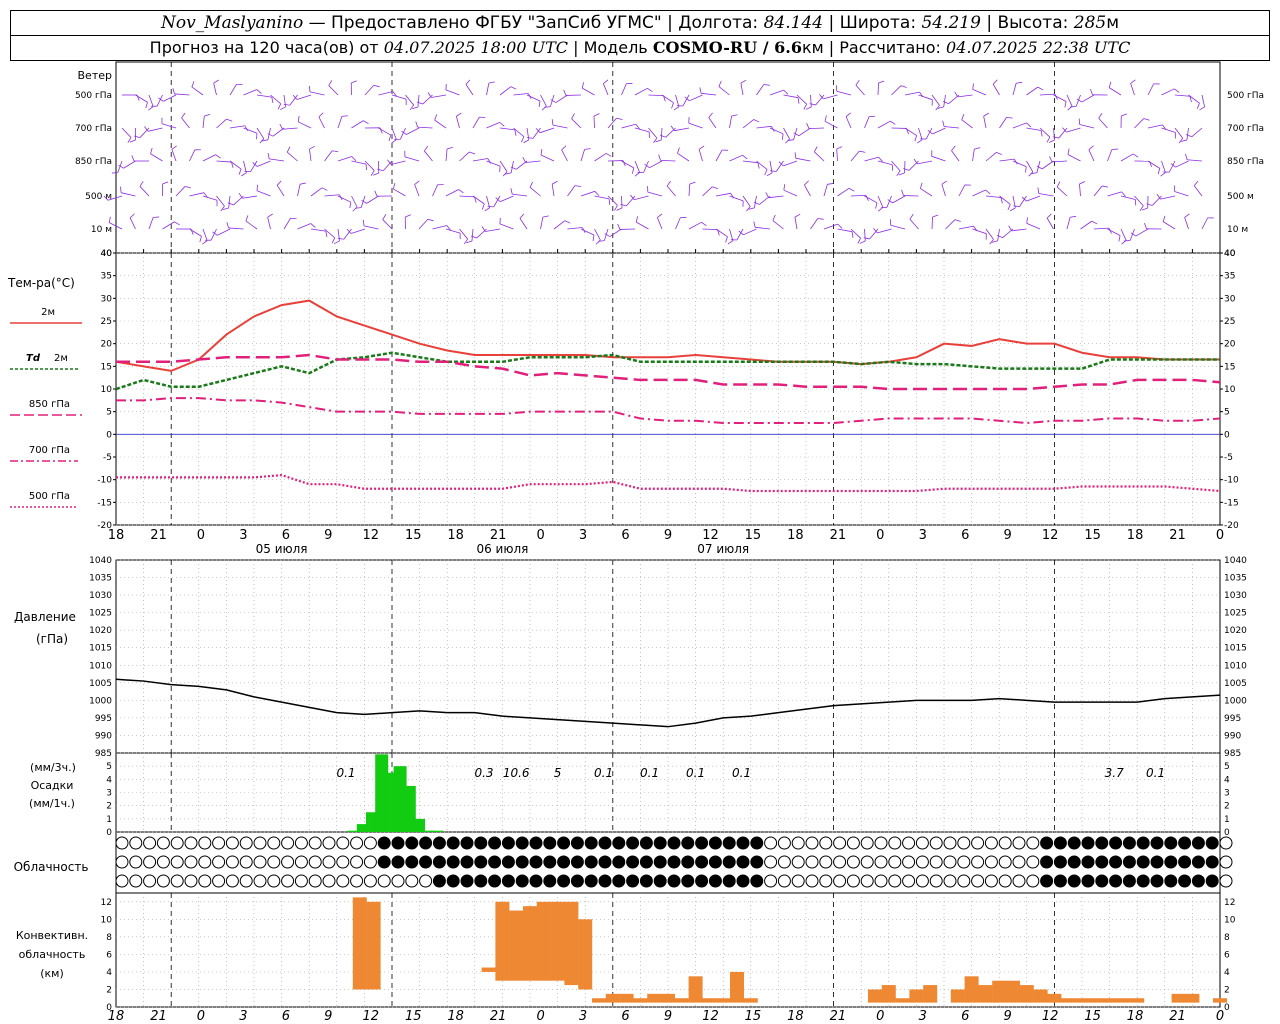  I want to click on prec-ytick-right: 3, so click(1227, 794).